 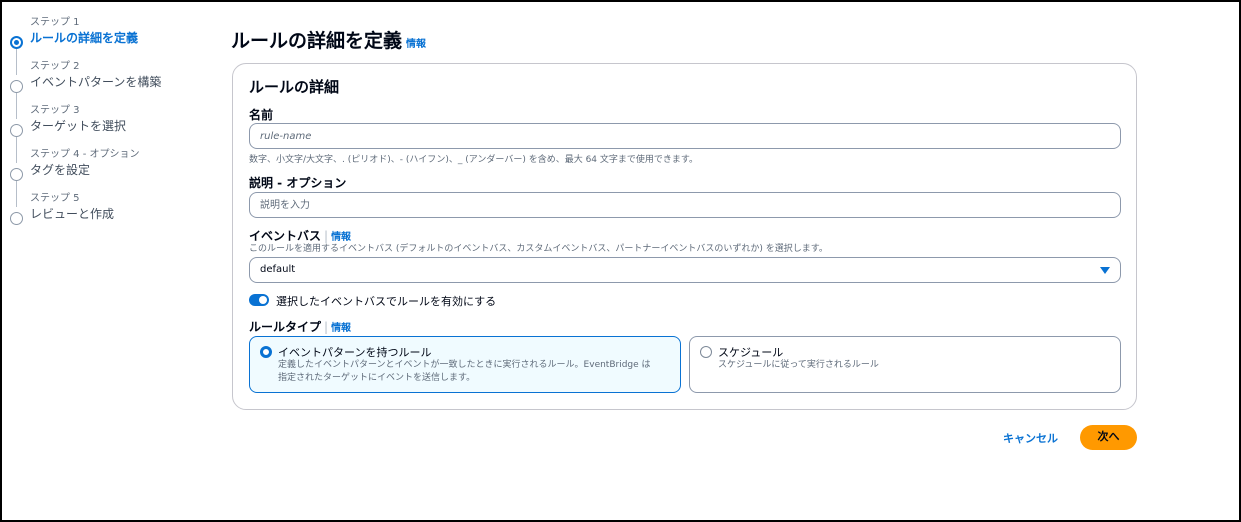 I want to click on step-label: ルールの詳細を定義, so click(x=84, y=38).